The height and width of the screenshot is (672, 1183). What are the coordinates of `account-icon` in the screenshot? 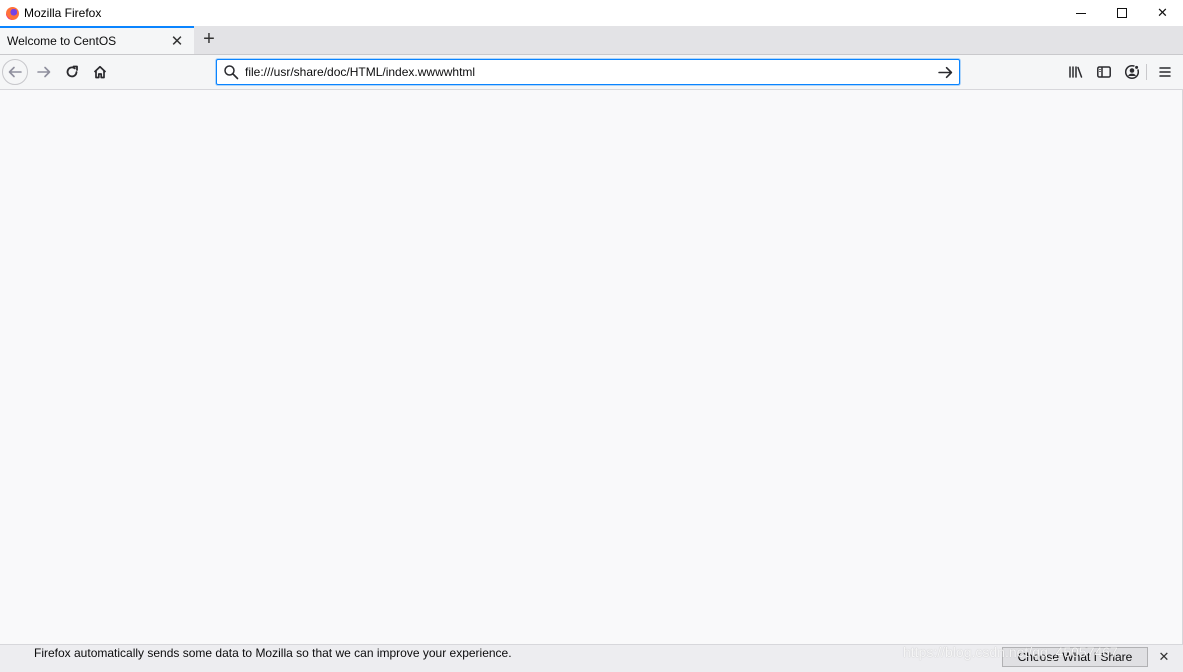 It's located at (1132, 72).